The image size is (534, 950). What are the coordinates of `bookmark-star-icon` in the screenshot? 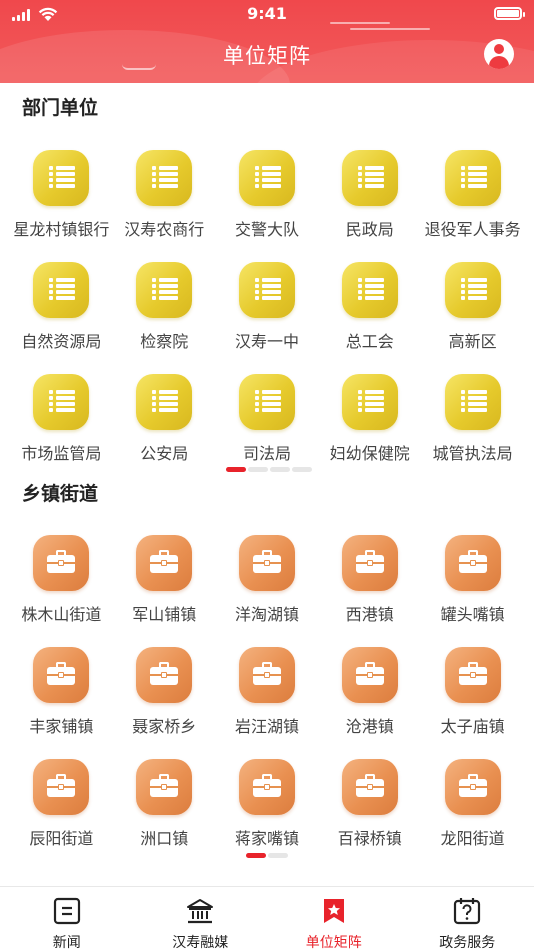 It's located at (333, 911).